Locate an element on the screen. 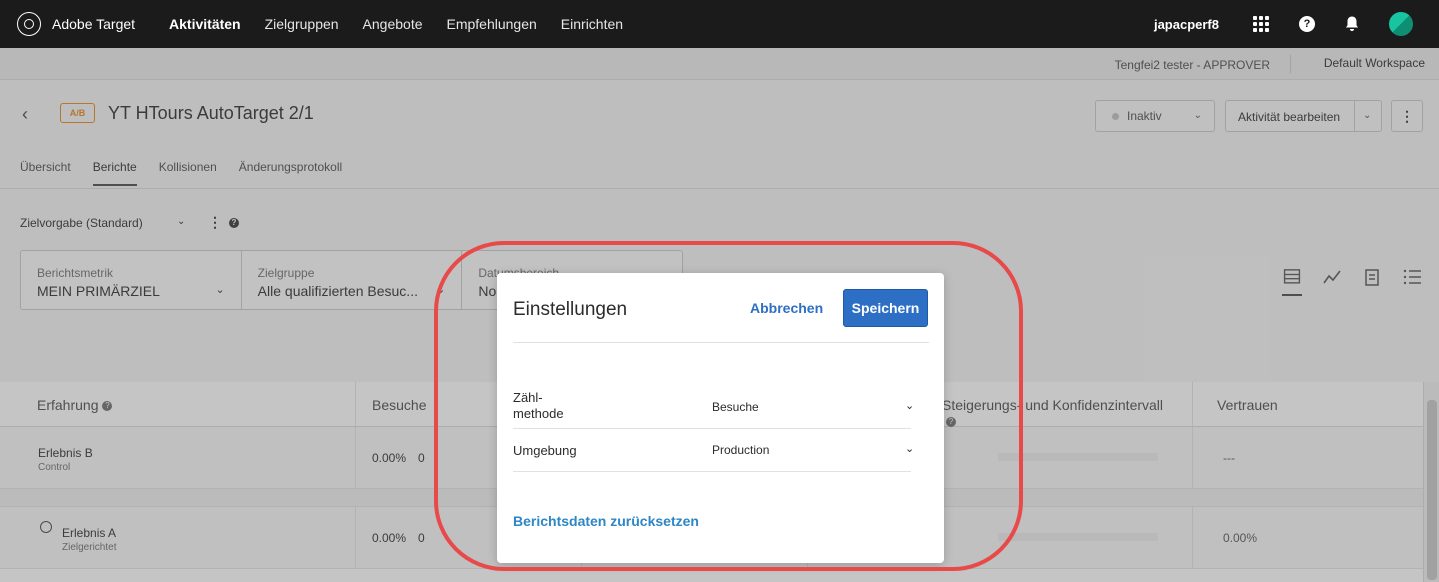  counting-method-row: Zähl- methode Besuche ⌄ is located at coordinates (713, 407).